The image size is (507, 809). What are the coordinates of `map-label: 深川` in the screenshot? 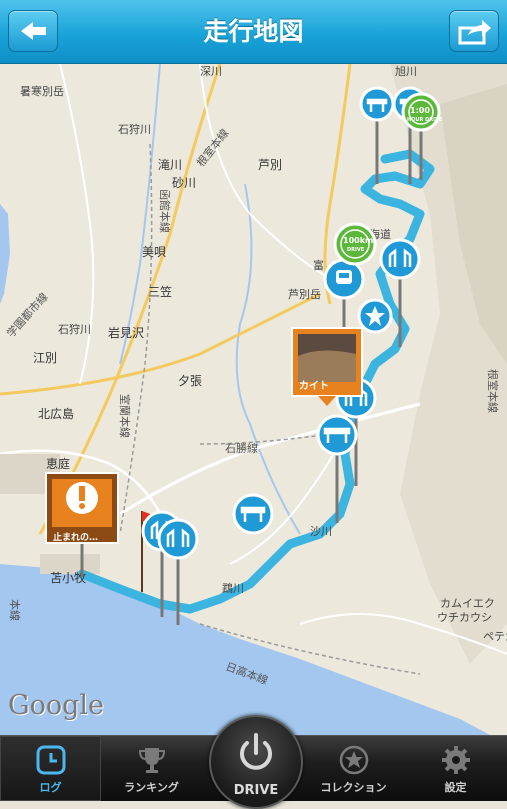 It's located at (211, 71).